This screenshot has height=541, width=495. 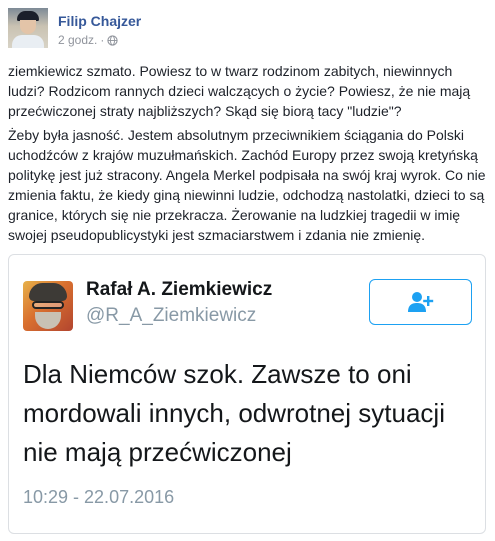 I want to click on tweet-author-handle: @R_A_Ziemkiewicz, so click(x=171, y=316).